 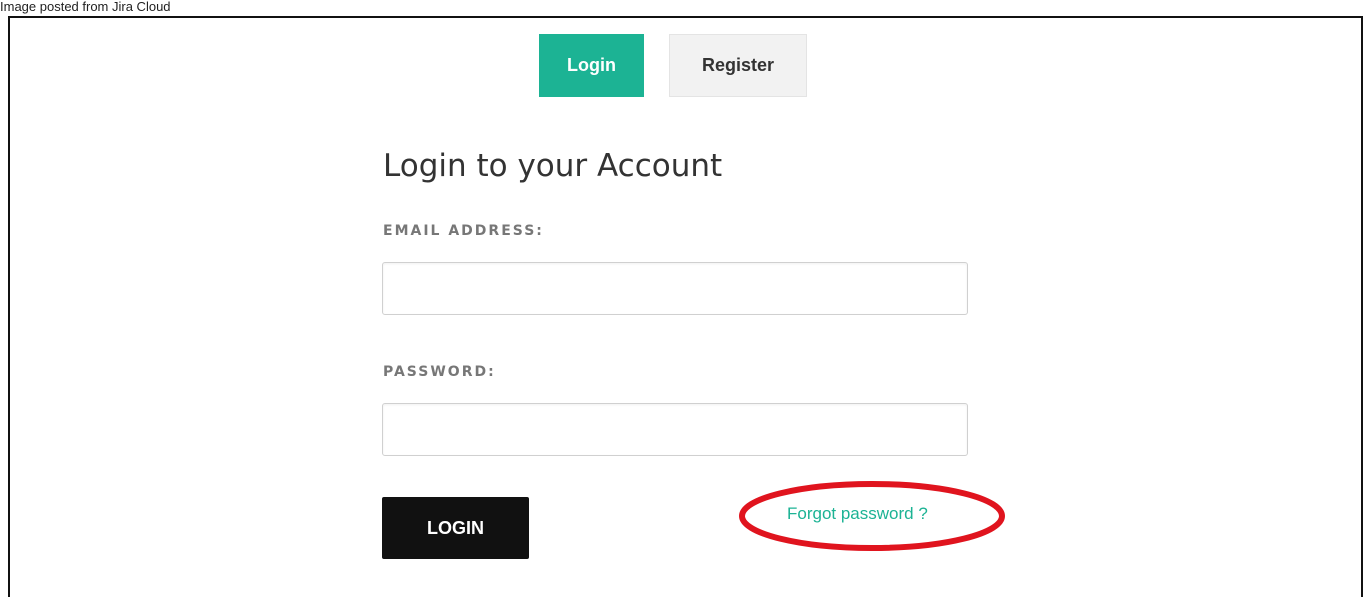 What do you see at coordinates (738, 65) in the screenshot?
I see `tab-register: Register` at bounding box center [738, 65].